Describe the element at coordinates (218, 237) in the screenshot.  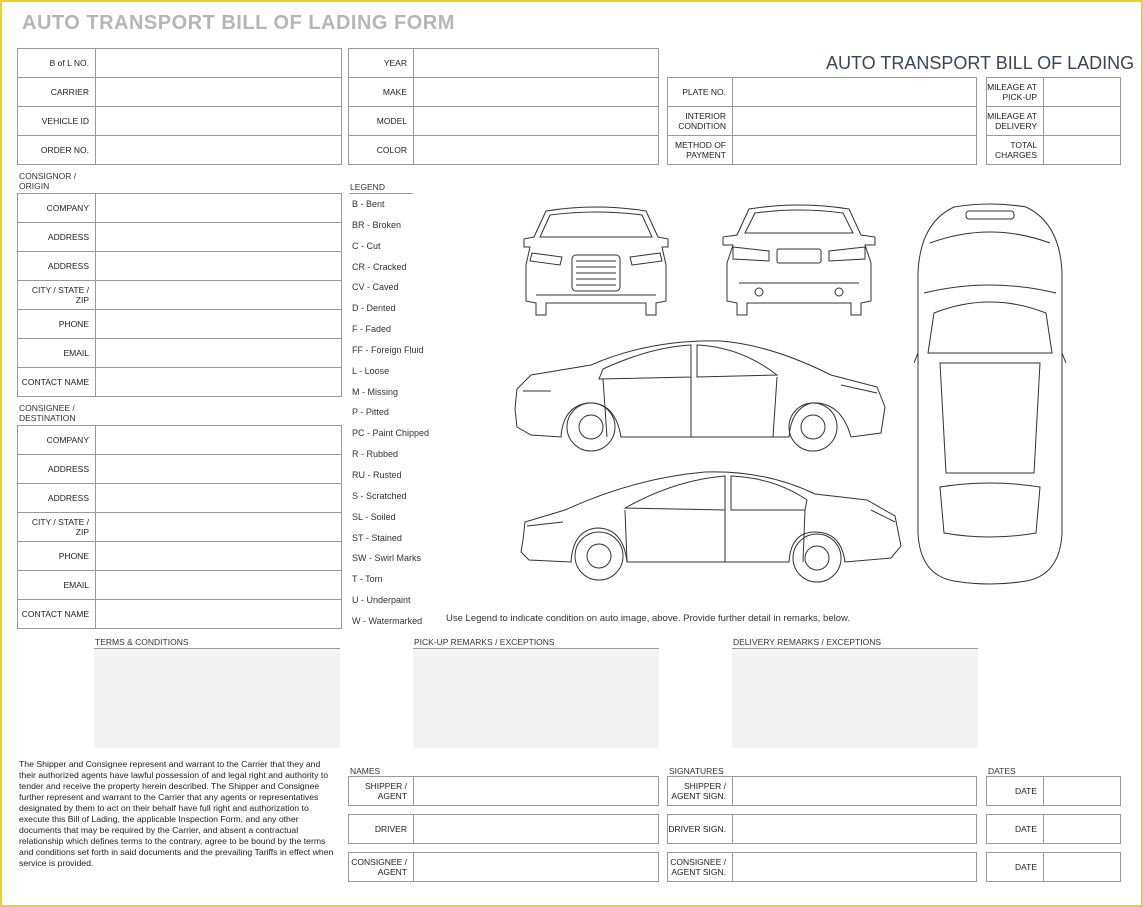
I see `consignor-address-field` at that location.